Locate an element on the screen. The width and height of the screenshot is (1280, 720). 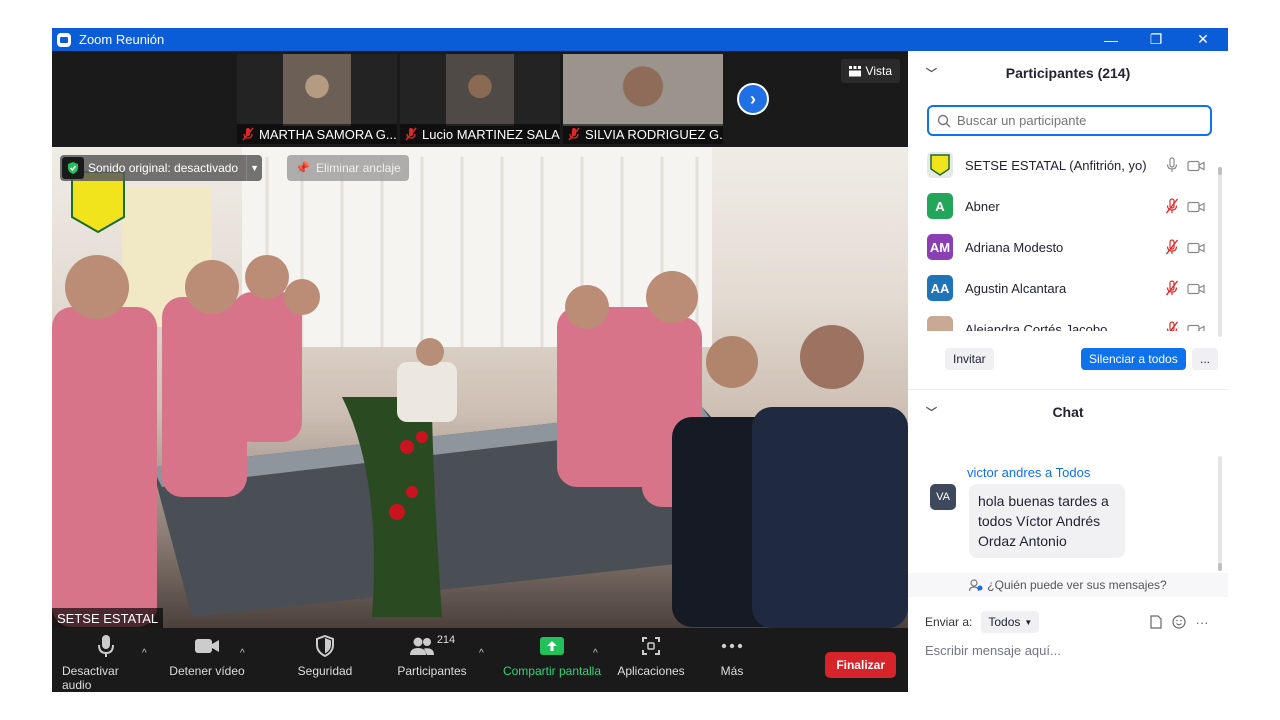
view-button: Vista is located at coordinates (870, 71).